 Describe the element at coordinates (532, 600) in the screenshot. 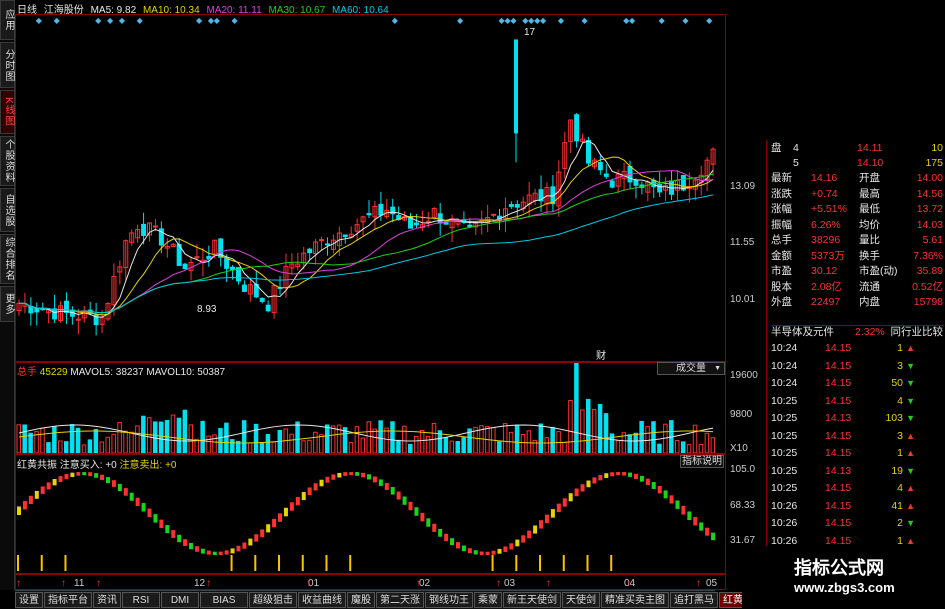

I see `tab-12: 新王天使剑` at that location.